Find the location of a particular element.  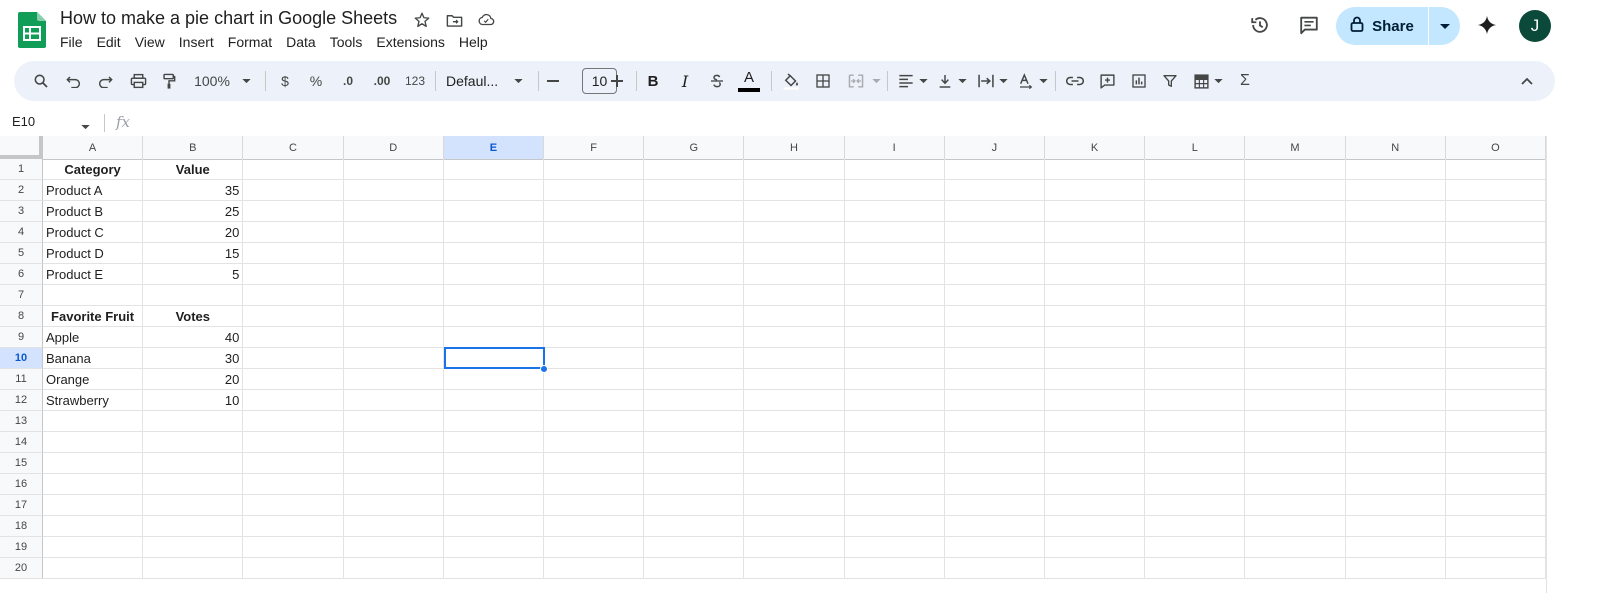

cell-f6 is located at coordinates (594, 274).